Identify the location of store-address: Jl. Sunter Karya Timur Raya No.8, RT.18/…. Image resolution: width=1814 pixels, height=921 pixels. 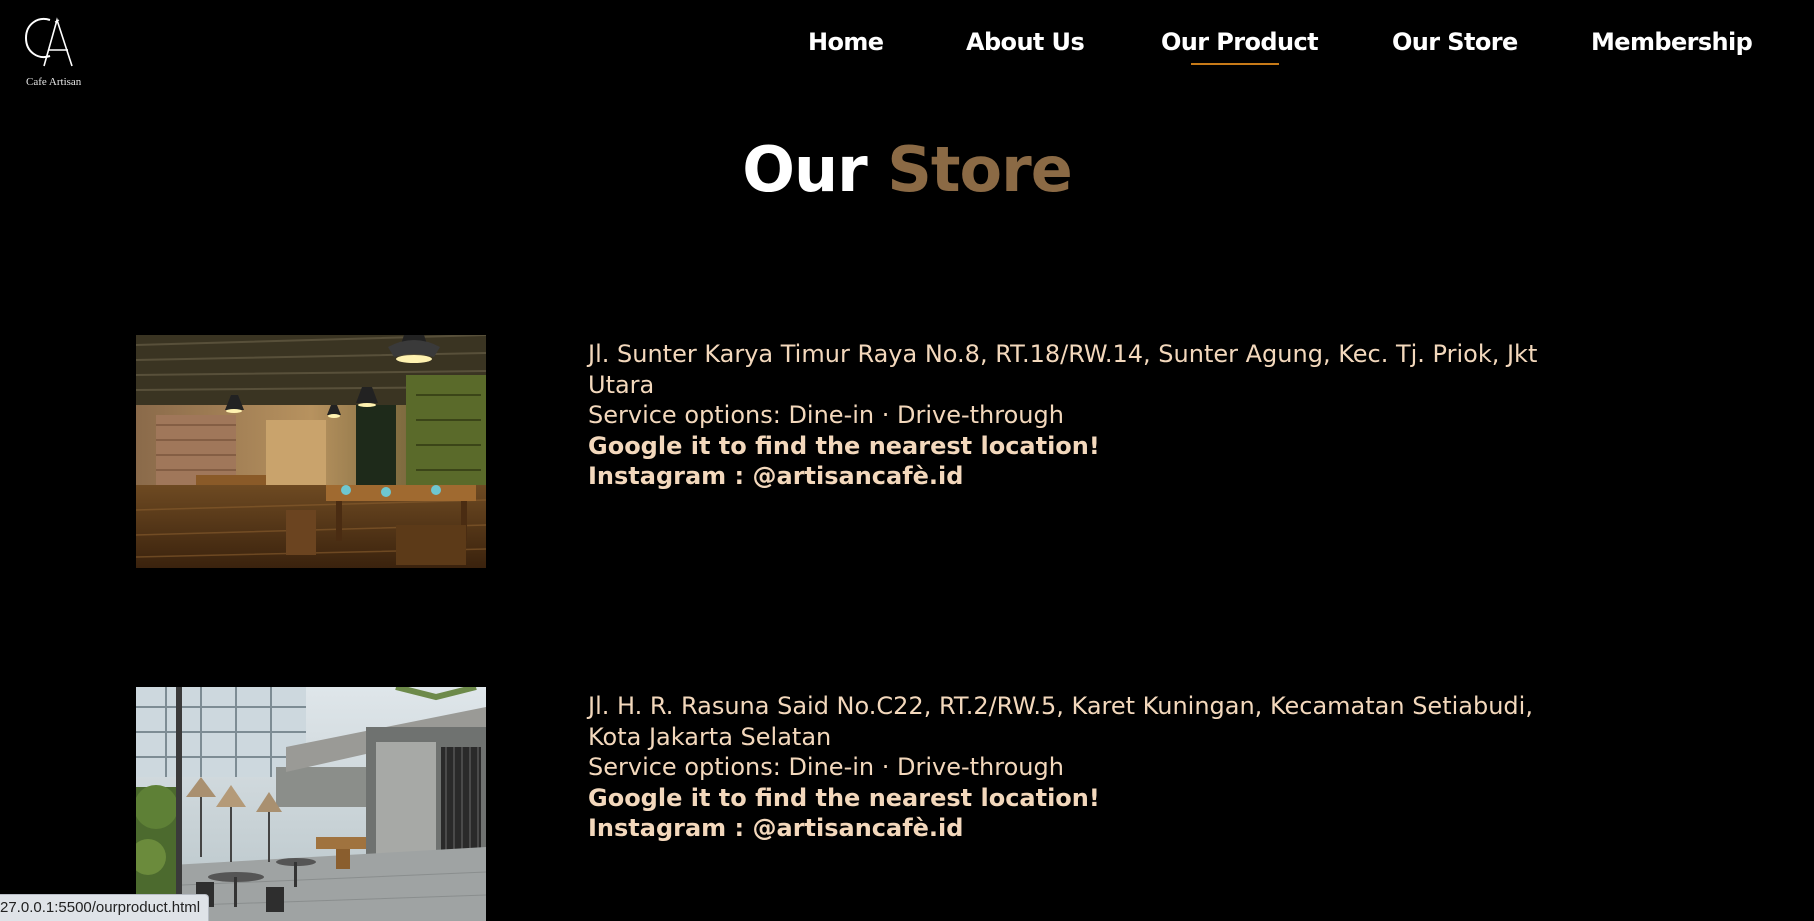
(1063, 369).